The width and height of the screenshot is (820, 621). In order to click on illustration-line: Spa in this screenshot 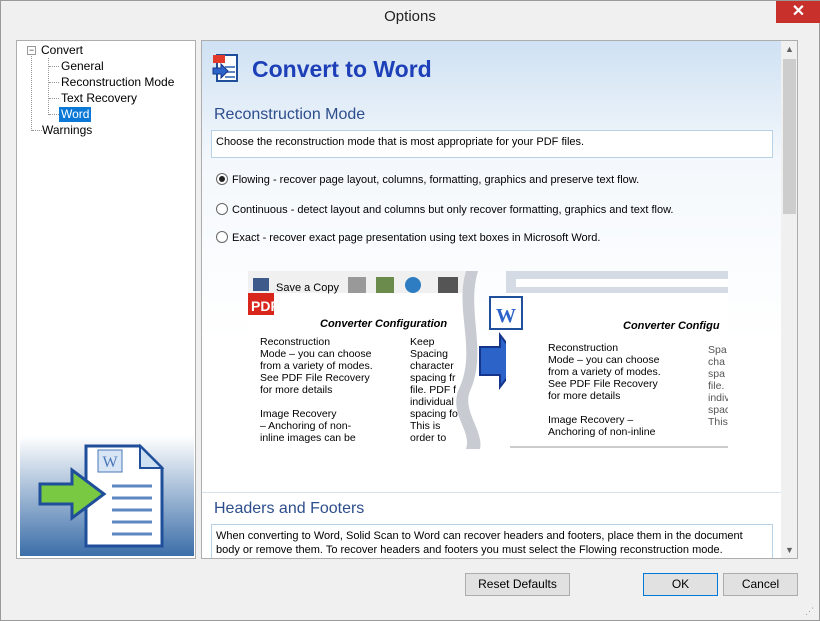, I will do `click(717, 350)`.